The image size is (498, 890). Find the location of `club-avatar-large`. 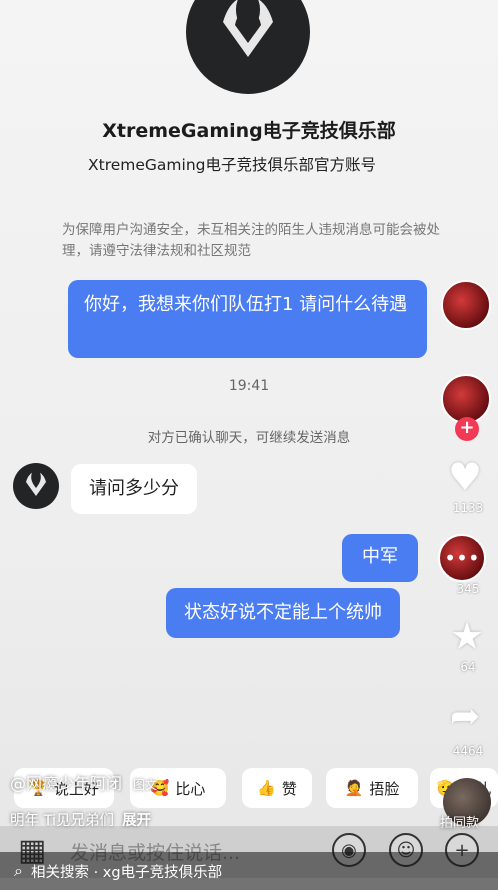

club-avatar-large is located at coordinates (248, 47).